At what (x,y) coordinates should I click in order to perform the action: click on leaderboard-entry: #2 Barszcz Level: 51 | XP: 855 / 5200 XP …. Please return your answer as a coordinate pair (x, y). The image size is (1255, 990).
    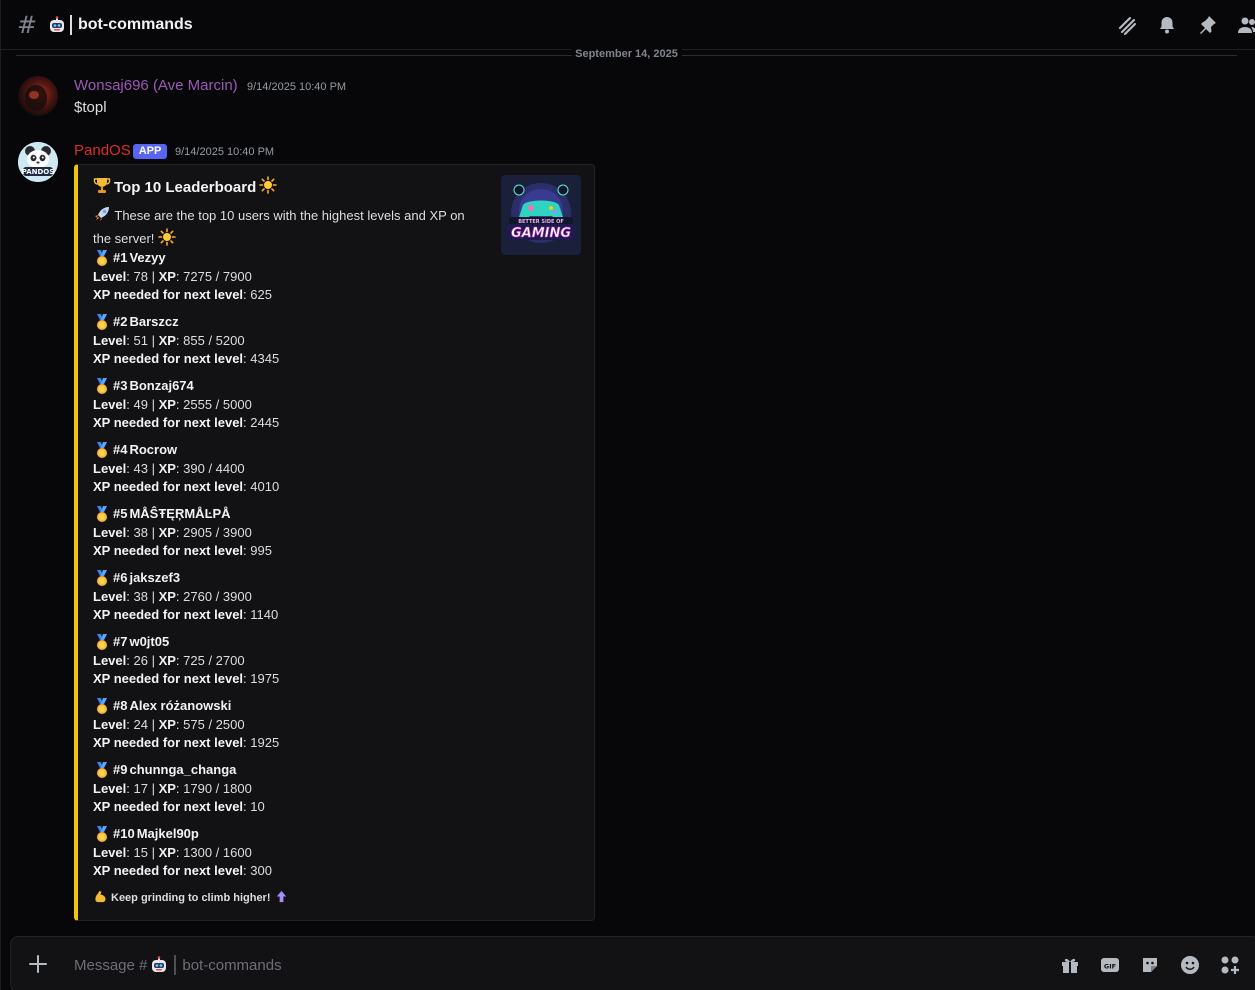
    Looking at the image, I should click on (186, 339).